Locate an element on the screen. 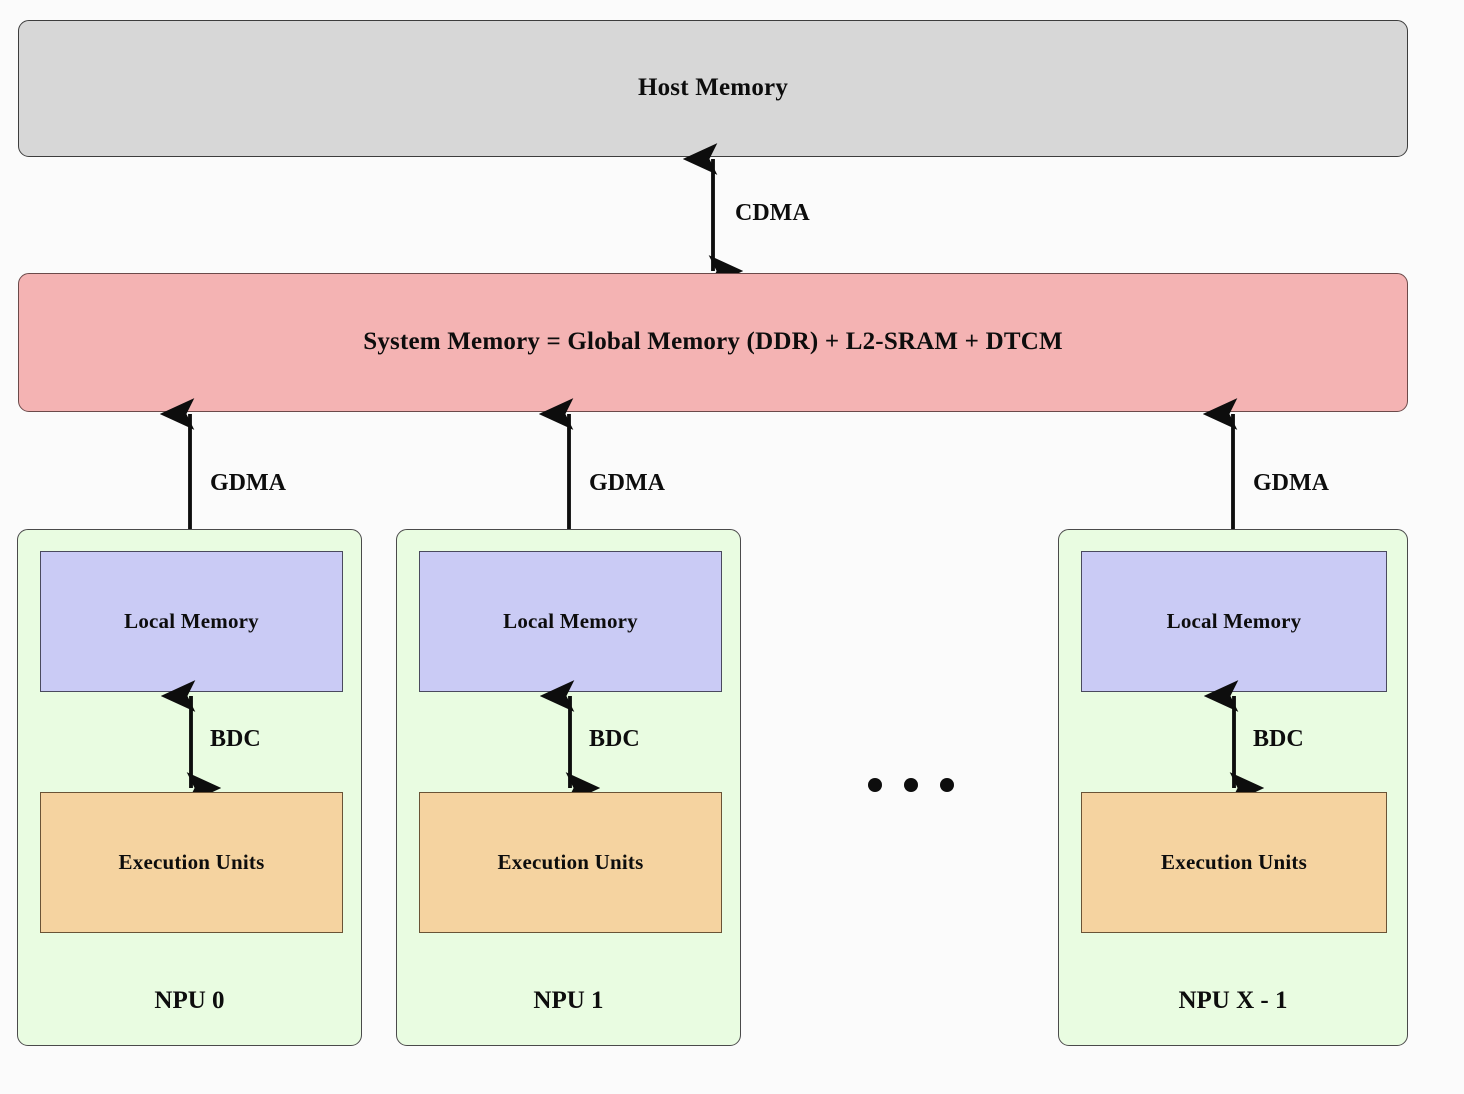 The width and height of the screenshot is (1464, 1094). npu-card-1: Local Memory BDC Execution Units NPU 1 is located at coordinates (568, 787).